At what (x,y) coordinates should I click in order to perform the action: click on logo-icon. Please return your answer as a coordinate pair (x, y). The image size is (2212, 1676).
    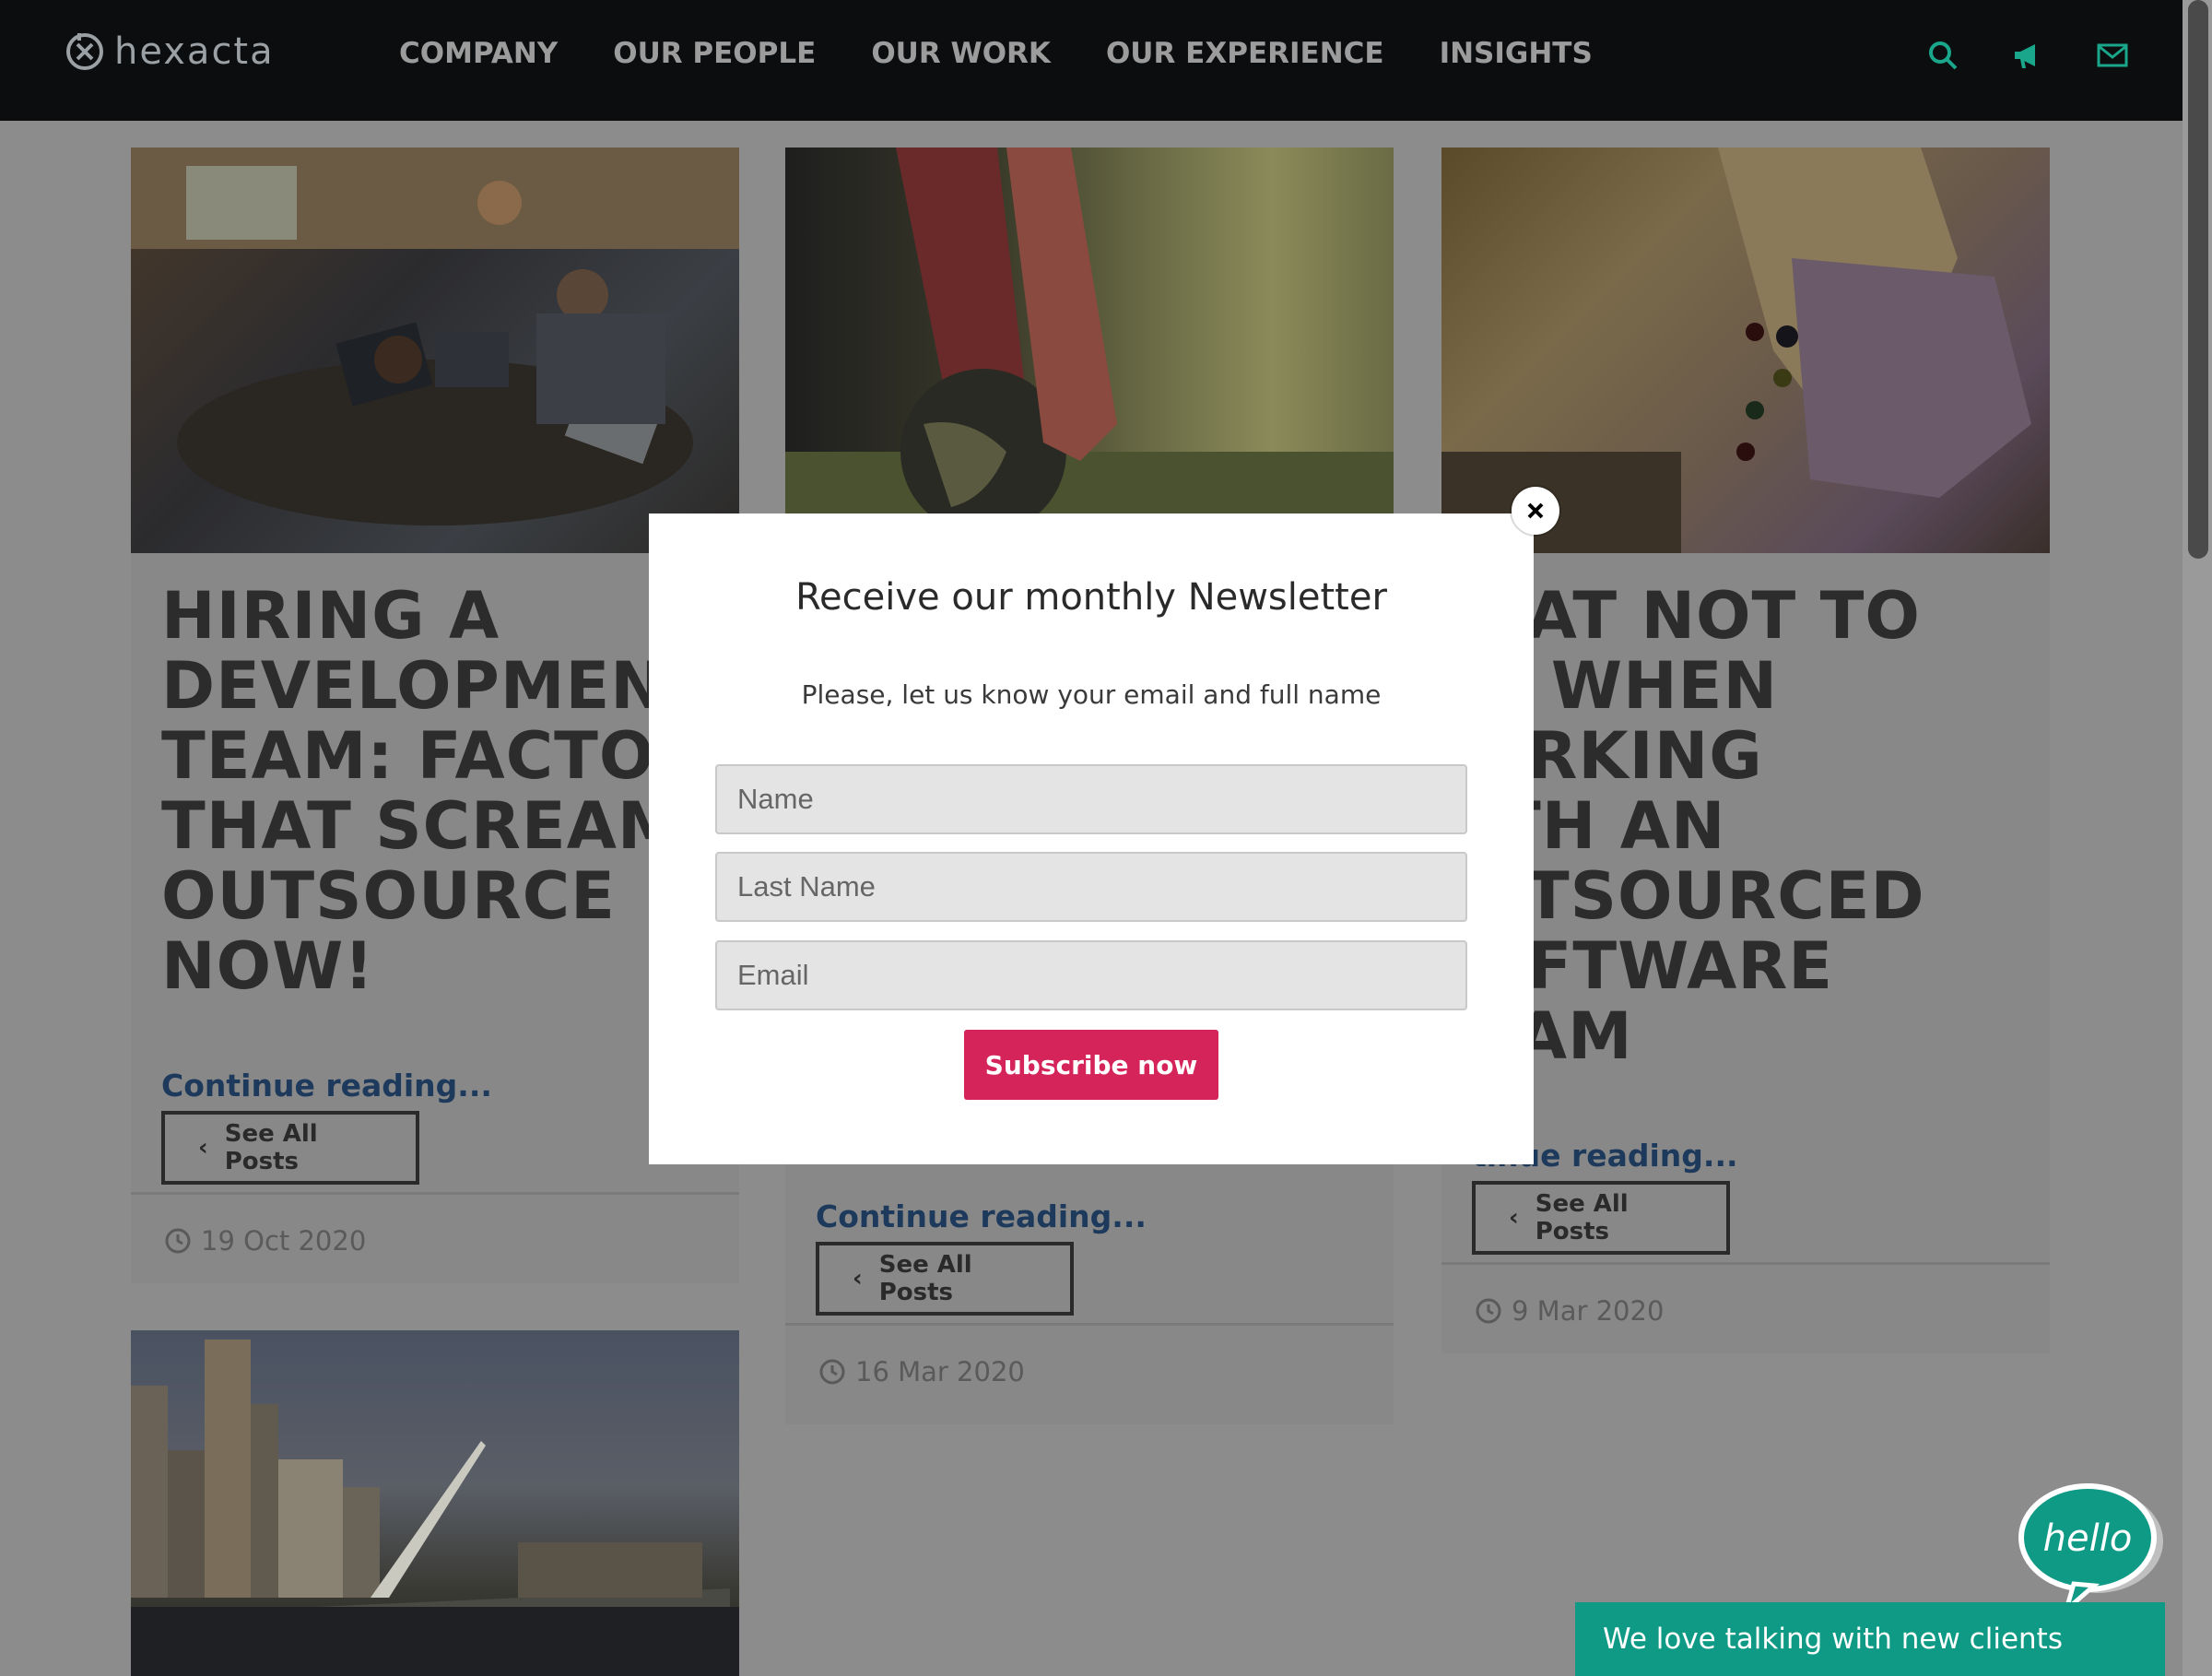
    Looking at the image, I should click on (84, 52).